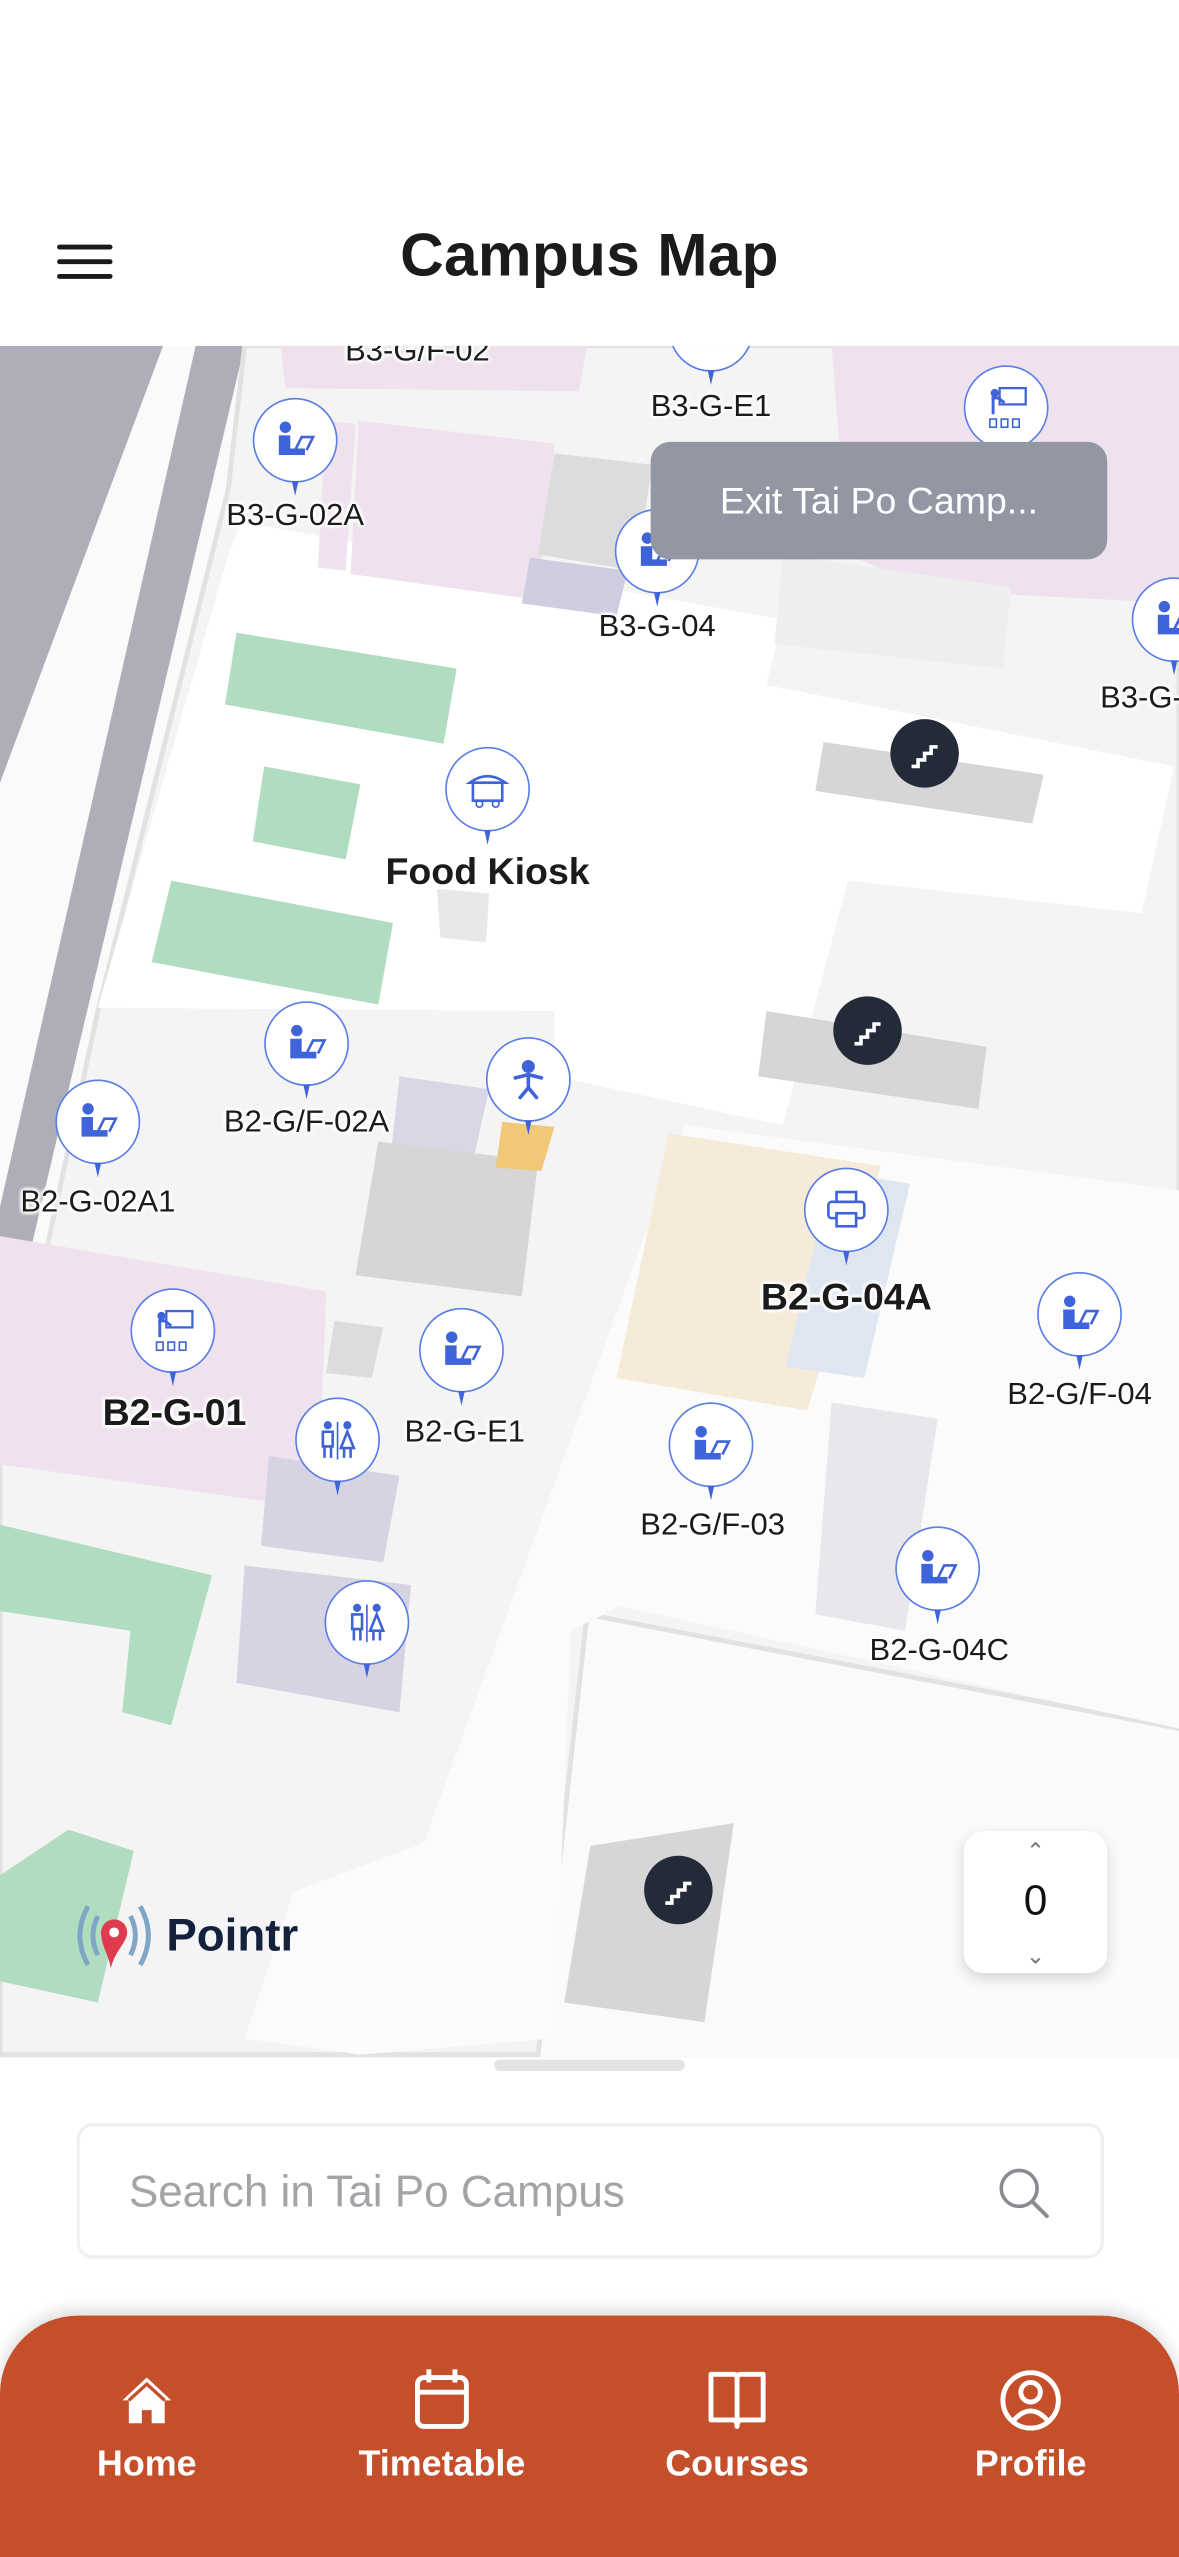  Describe the element at coordinates (487, 872) in the screenshot. I see `poi-label: Food Kiosk` at that location.